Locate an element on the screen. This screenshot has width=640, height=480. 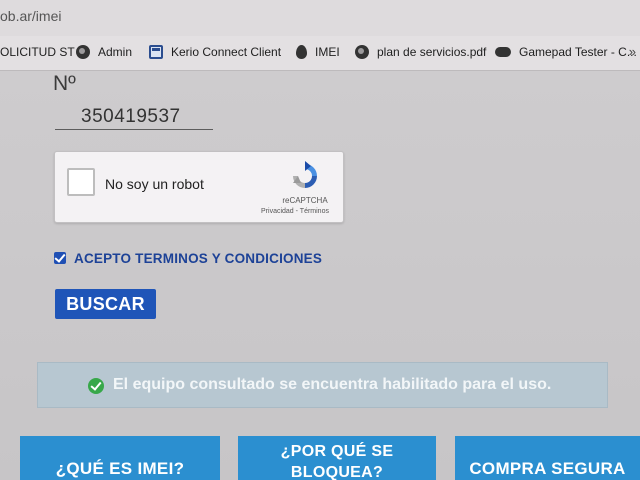
why-blocked-button: ¿POR QUÉ SE BLOQUEA? is located at coordinates (337, 458).